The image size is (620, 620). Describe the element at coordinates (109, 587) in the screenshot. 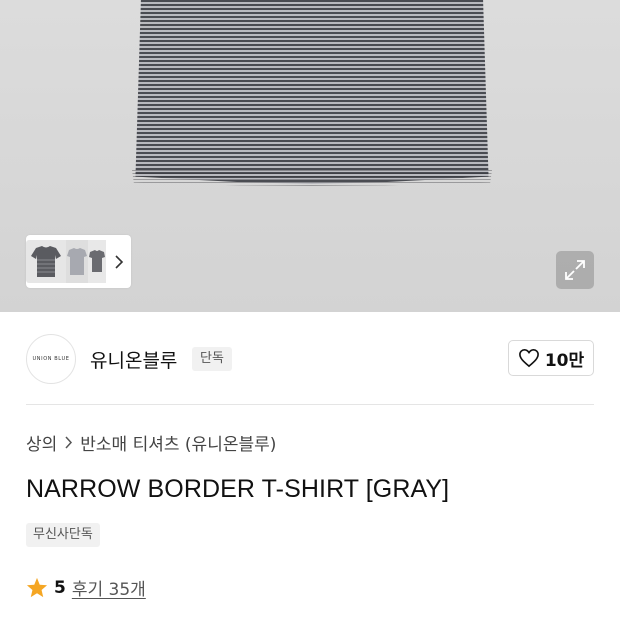

I see `review-count-link: 후기 35개` at that location.